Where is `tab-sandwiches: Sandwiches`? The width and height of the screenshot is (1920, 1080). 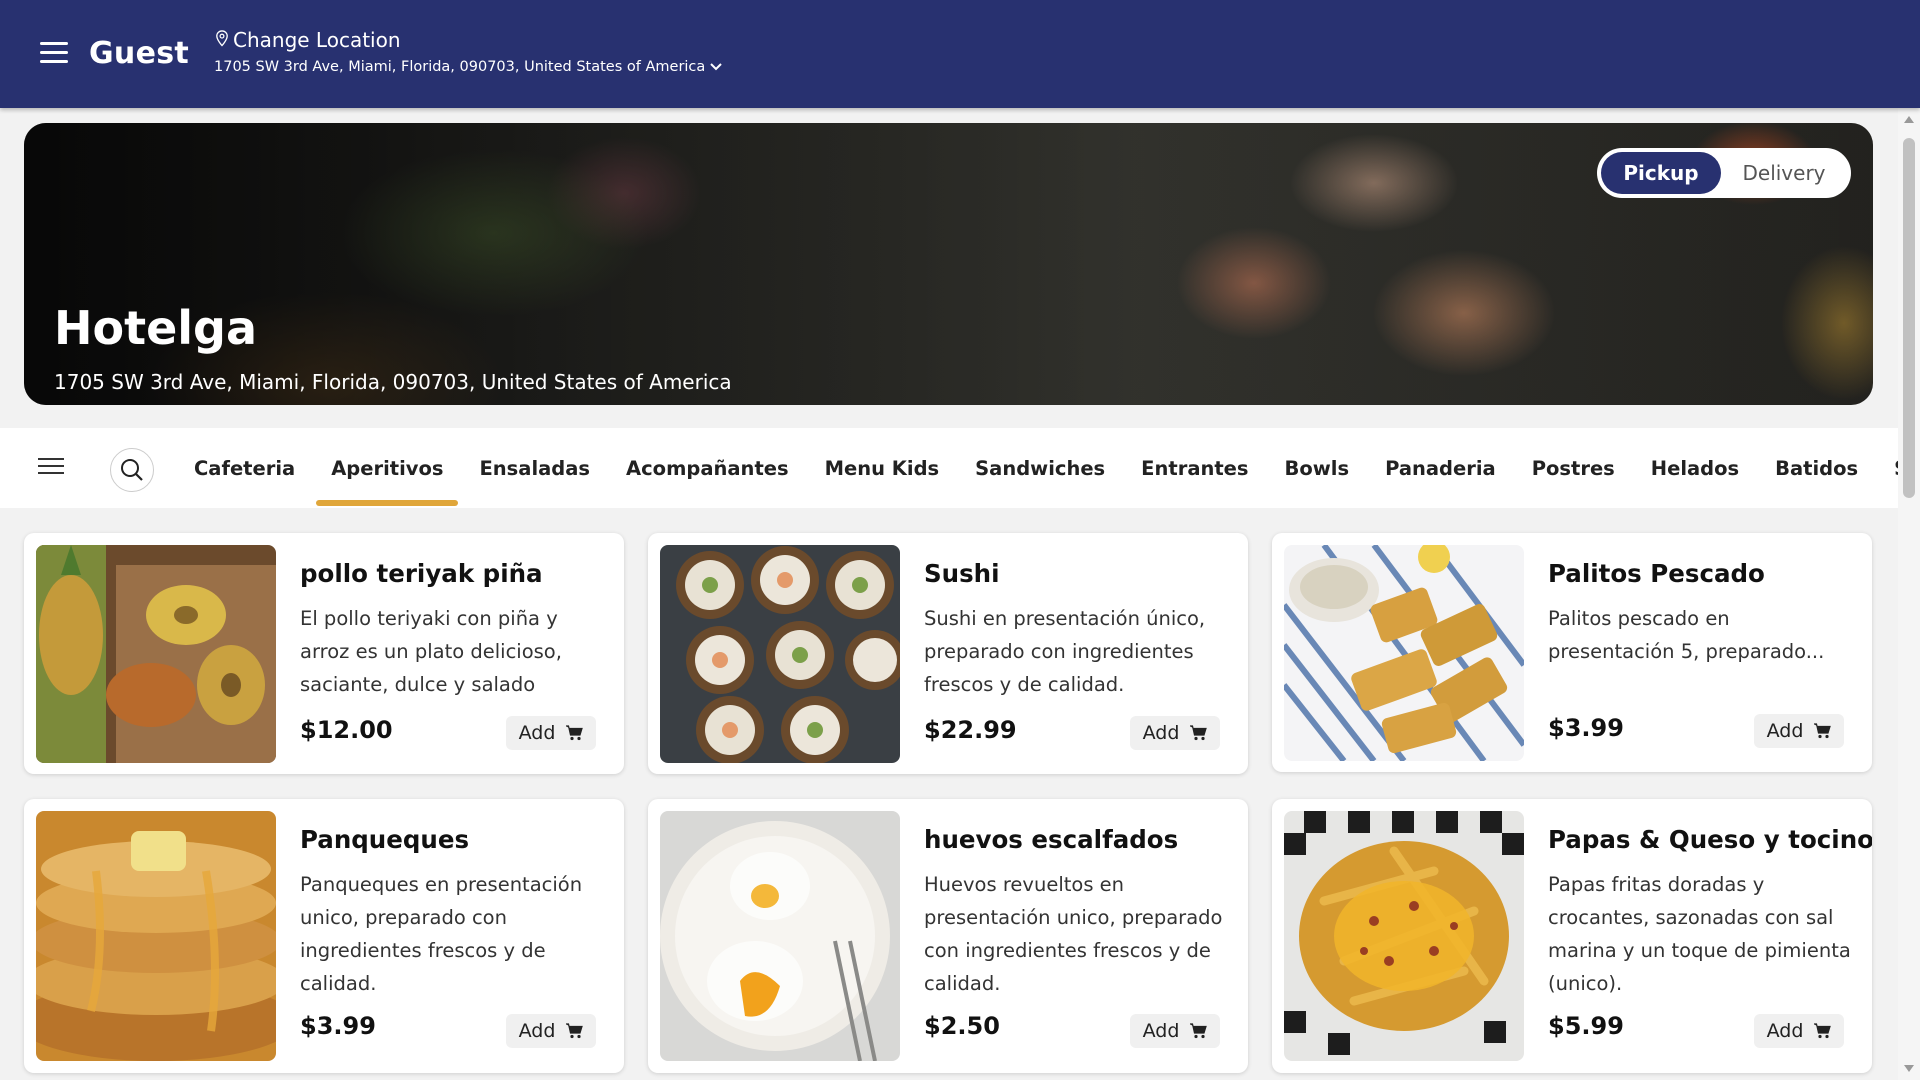 tab-sandwiches: Sandwiches is located at coordinates (1040, 468).